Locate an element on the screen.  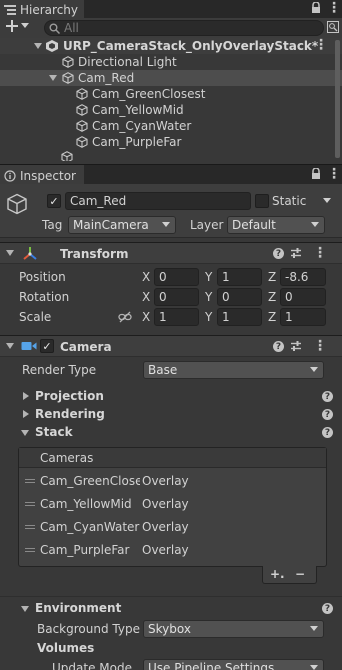
tab-inspector: Inspector is located at coordinates (42, 174).